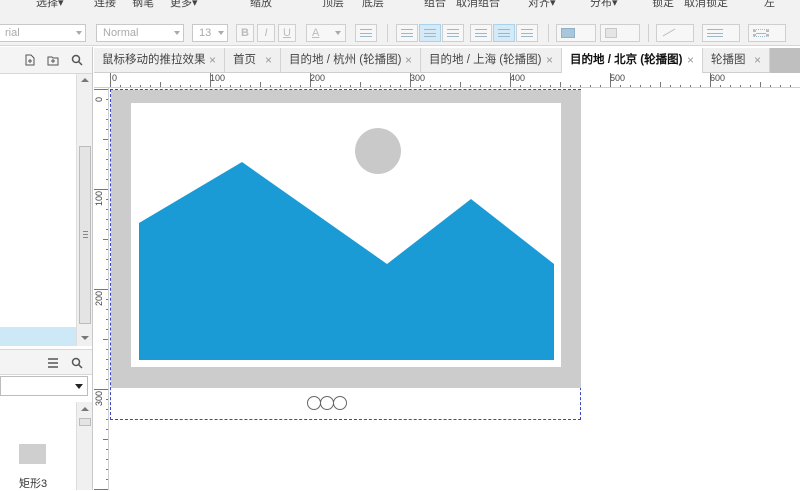 This screenshot has width=800, height=491. I want to click on line-width-icon, so click(715, 33).